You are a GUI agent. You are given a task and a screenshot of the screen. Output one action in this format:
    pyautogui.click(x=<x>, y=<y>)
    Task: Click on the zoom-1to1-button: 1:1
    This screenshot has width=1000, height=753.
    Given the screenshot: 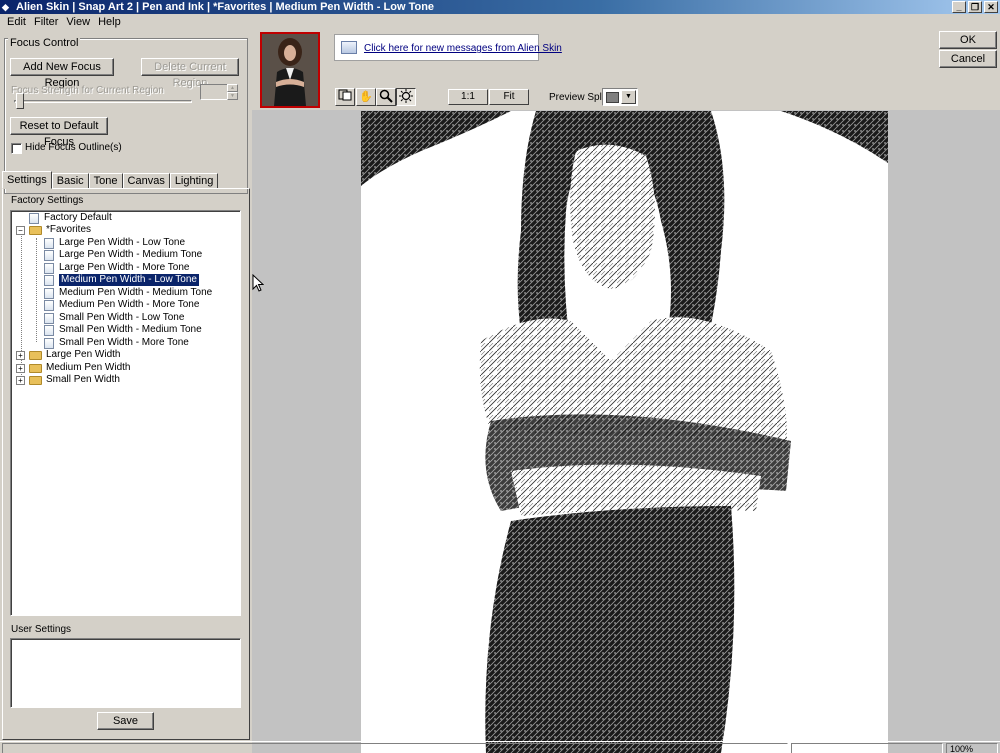 What is the action you would take?
    pyautogui.click(x=468, y=97)
    